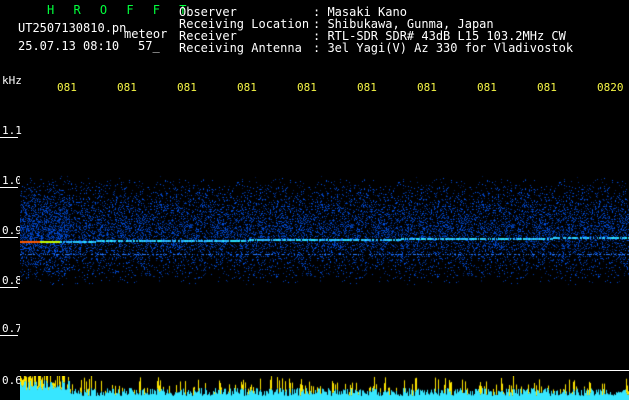 The height and width of the screenshot is (400, 629). Describe the element at coordinates (12, 328) in the screenshot. I see `freq-label: 0.7` at that location.